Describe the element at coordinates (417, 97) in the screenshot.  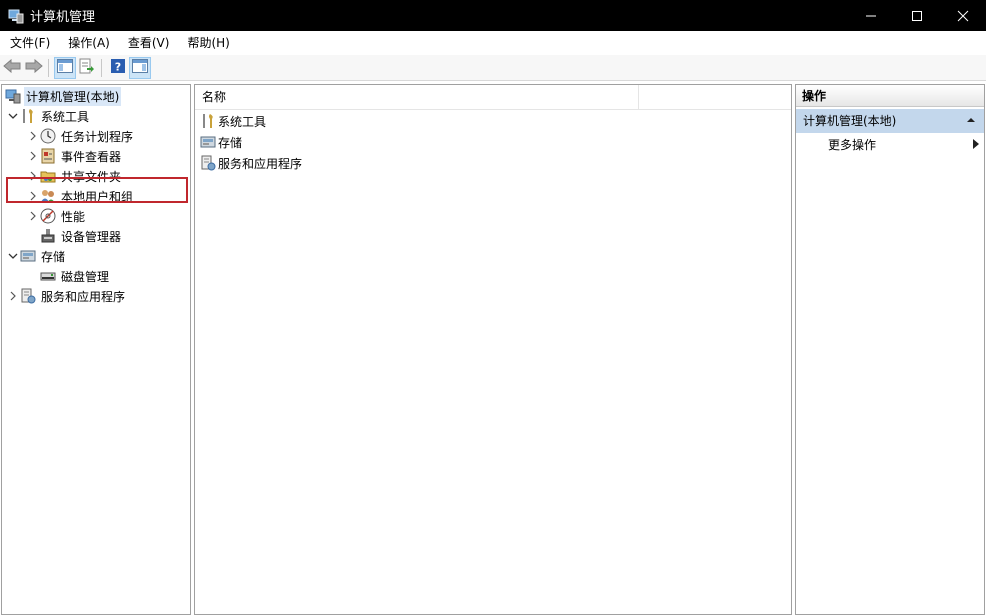
I see `column-header-name: 名称` at that location.